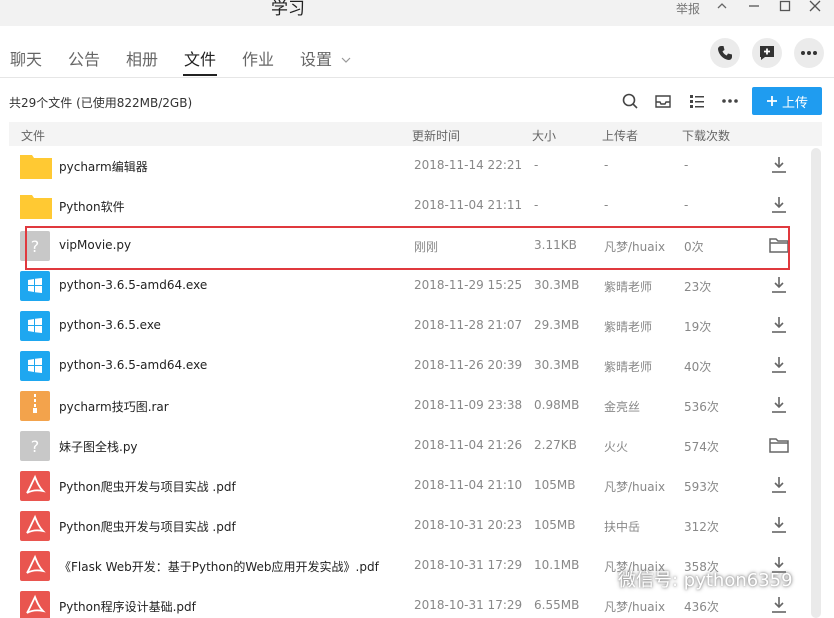 This screenshot has height=618, width=834. I want to click on file-row: ? 妹子图全栈.py 2018-11-04 21:26 2.27KB 火火 574次, so click(415, 446).